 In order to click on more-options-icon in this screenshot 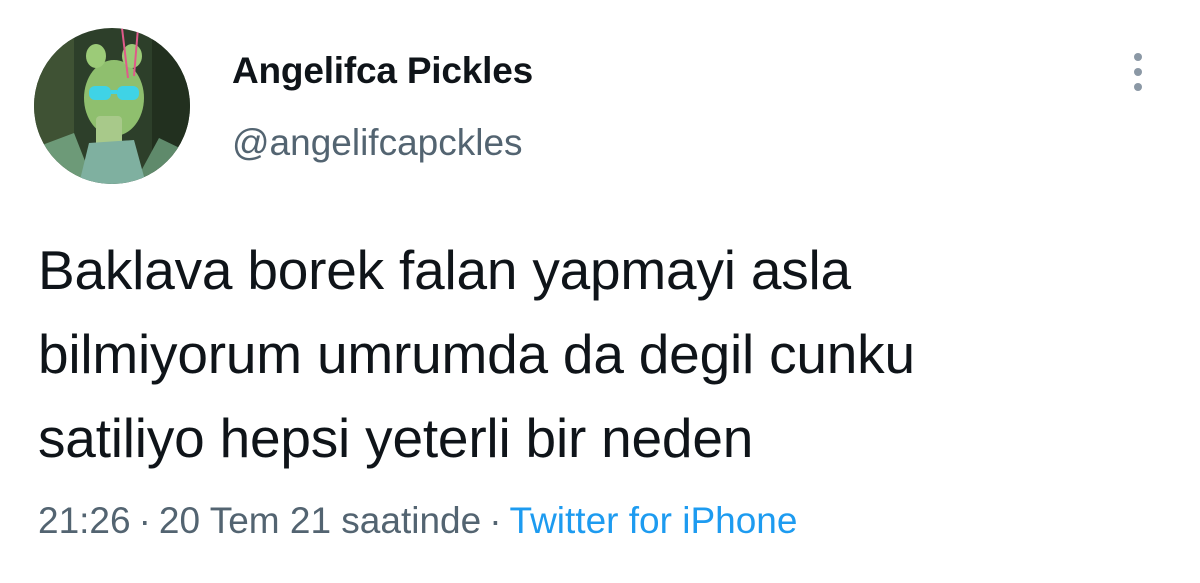, I will do `click(1138, 72)`.